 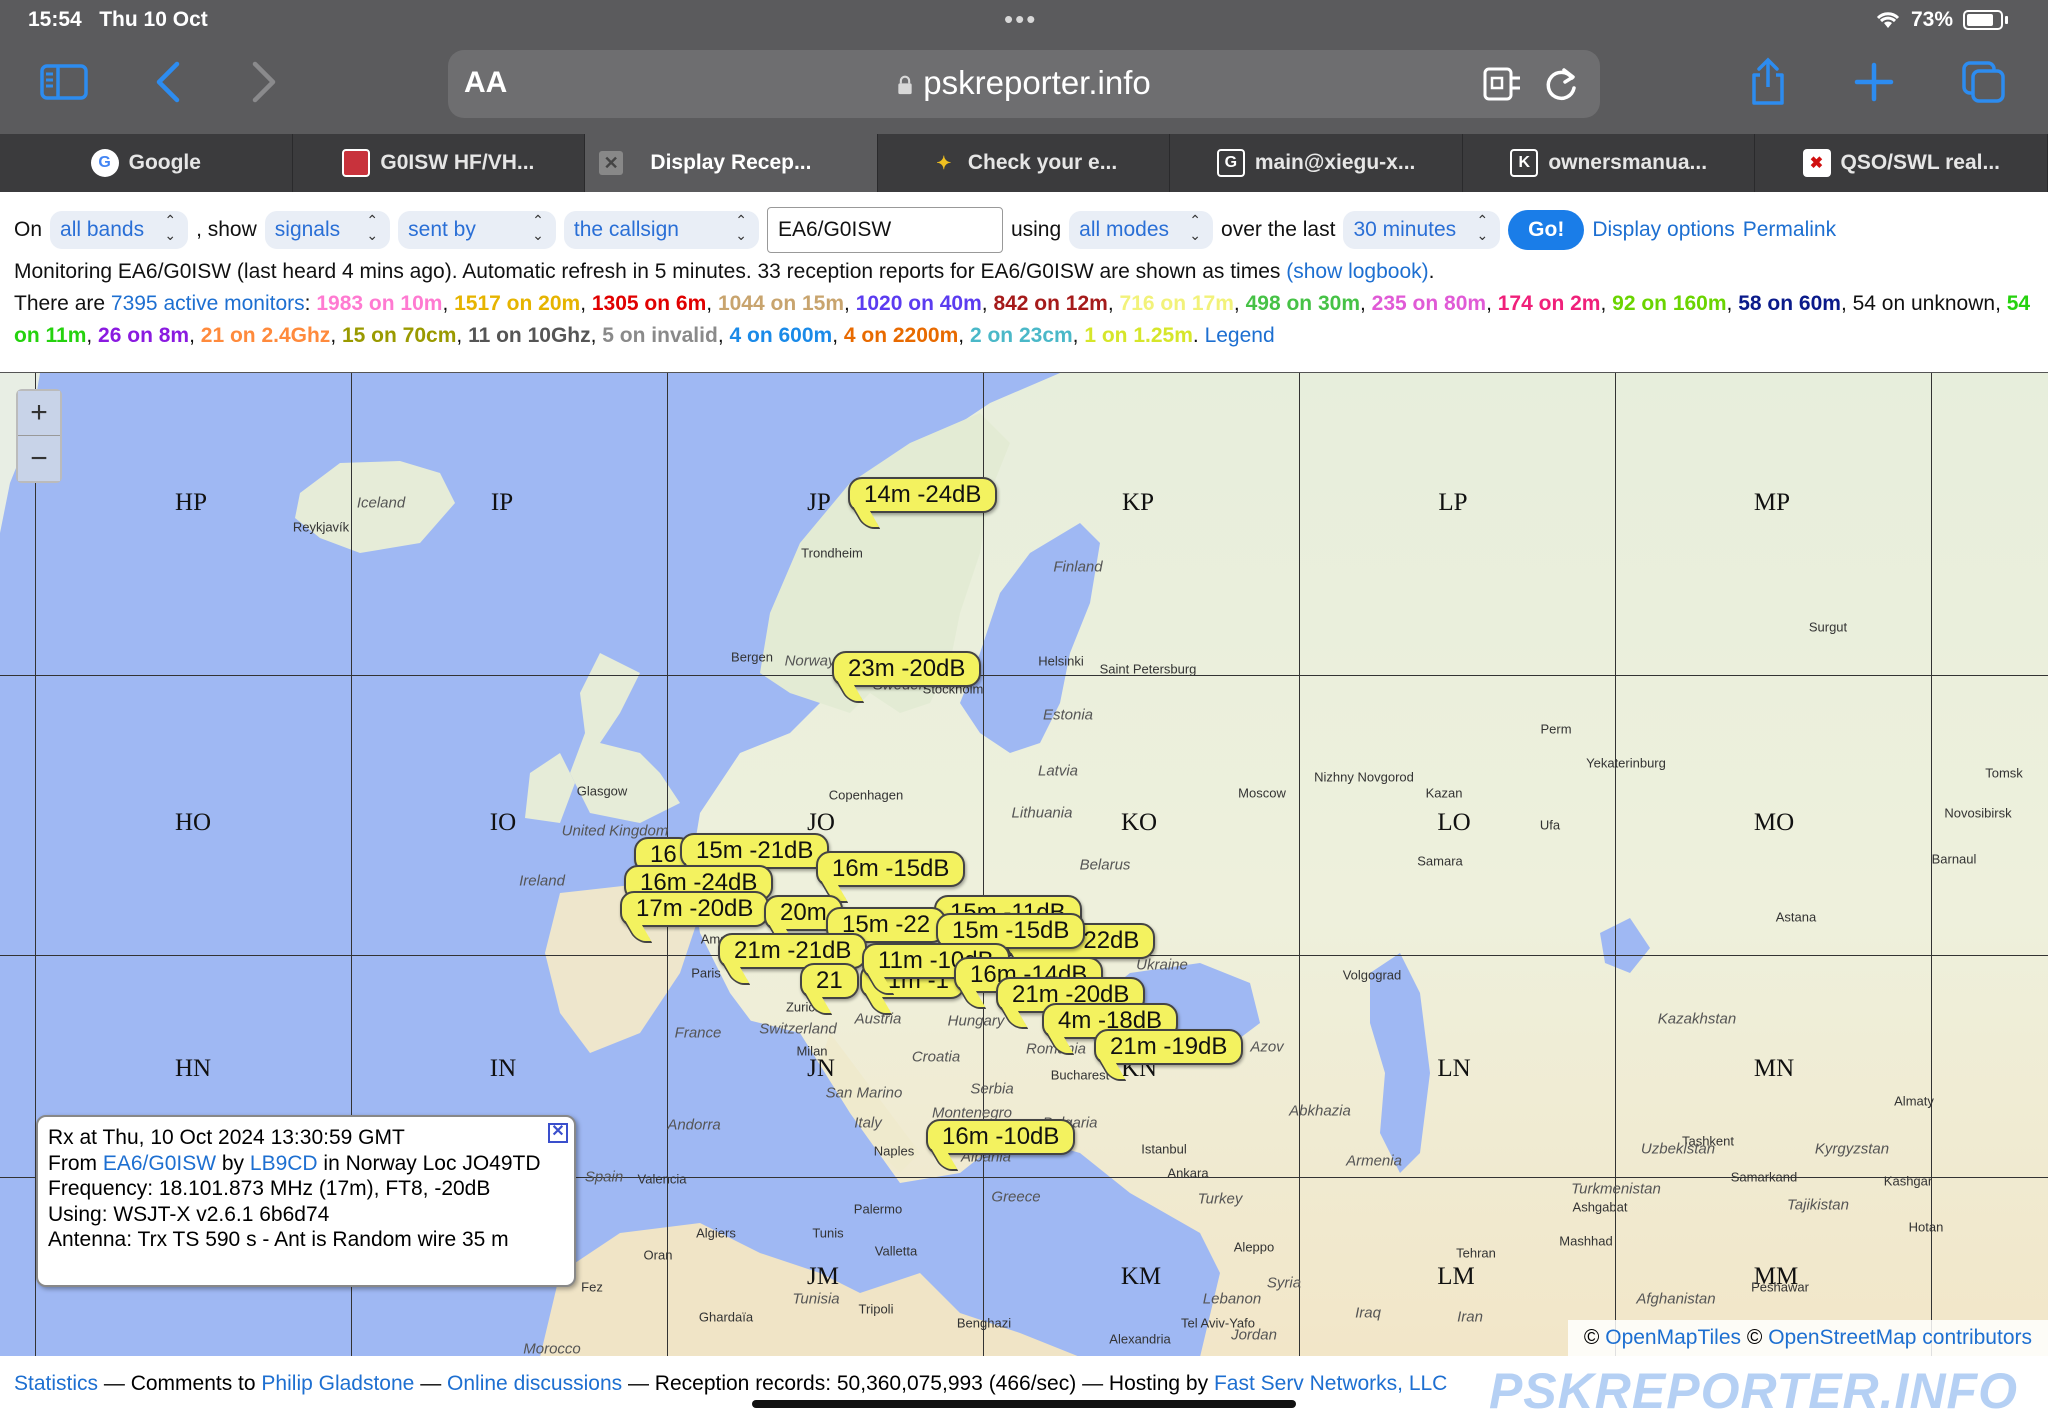 I want to click on battery-icon, so click(x=1983, y=20).